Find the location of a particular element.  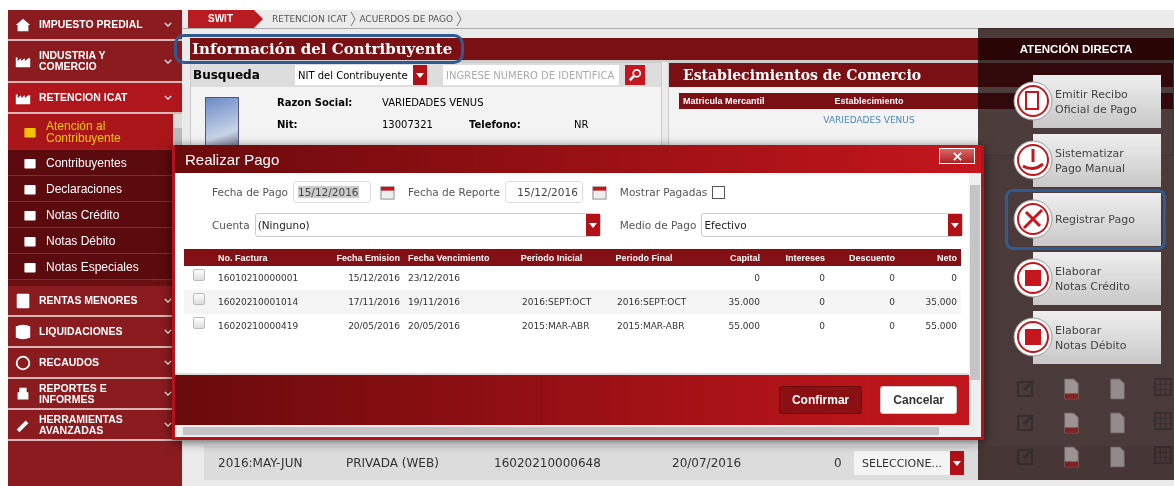

column-header: Establecimiento is located at coordinates (869, 101).